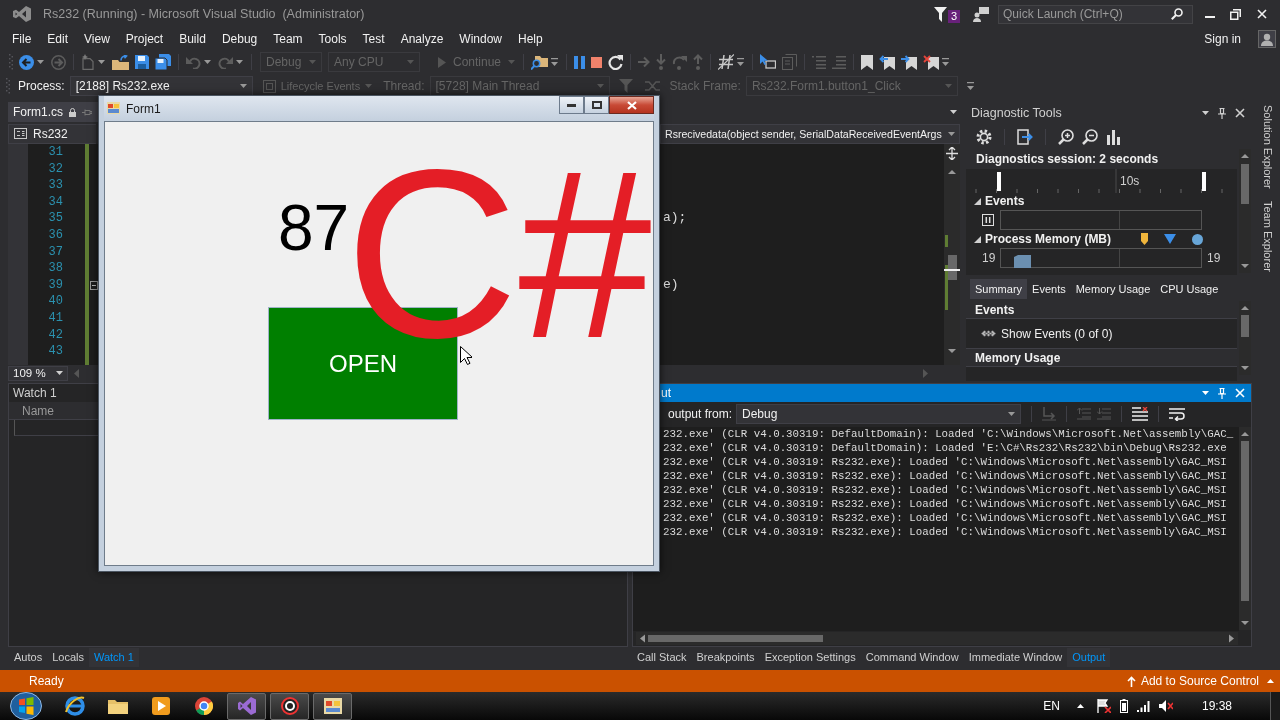 Image resolution: width=1280 pixels, height=720 pixels. I want to click on hash-icon, so click(726, 62).